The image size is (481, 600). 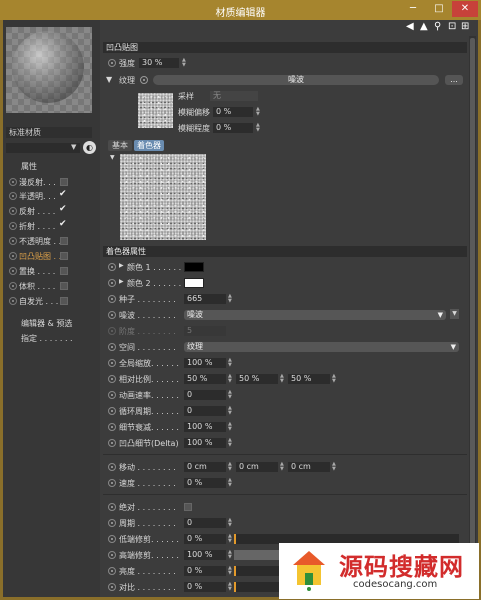 I want to click on loop-period-field: 0, so click(x=205, y=411).